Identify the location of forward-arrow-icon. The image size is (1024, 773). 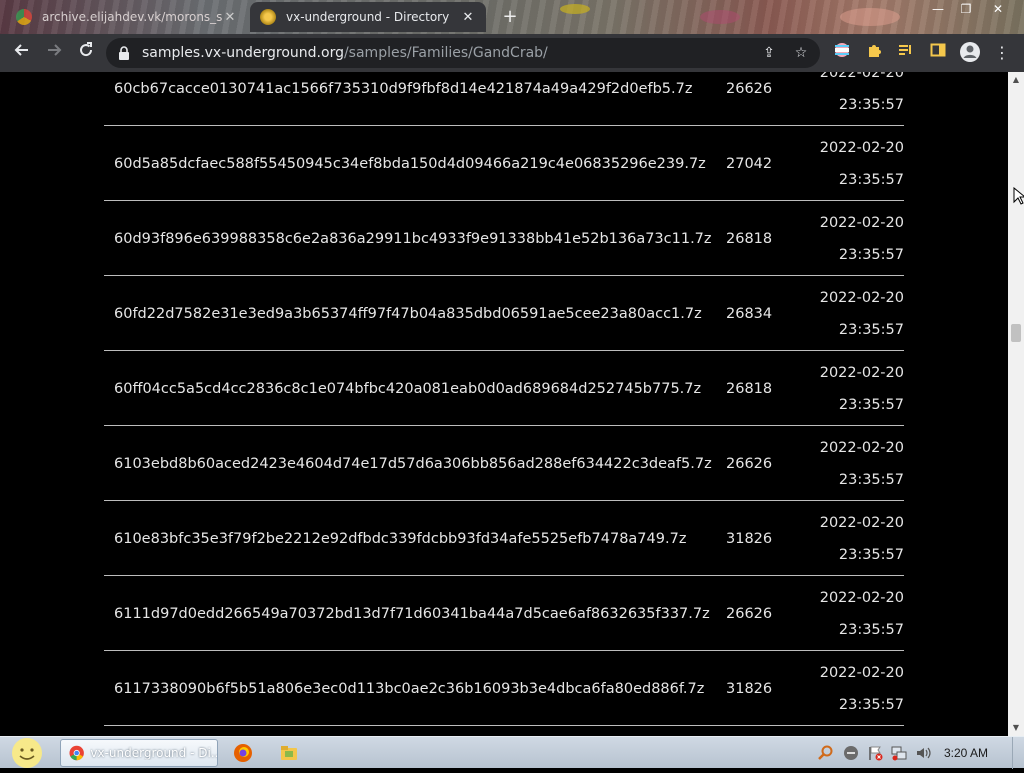
(54, 53).